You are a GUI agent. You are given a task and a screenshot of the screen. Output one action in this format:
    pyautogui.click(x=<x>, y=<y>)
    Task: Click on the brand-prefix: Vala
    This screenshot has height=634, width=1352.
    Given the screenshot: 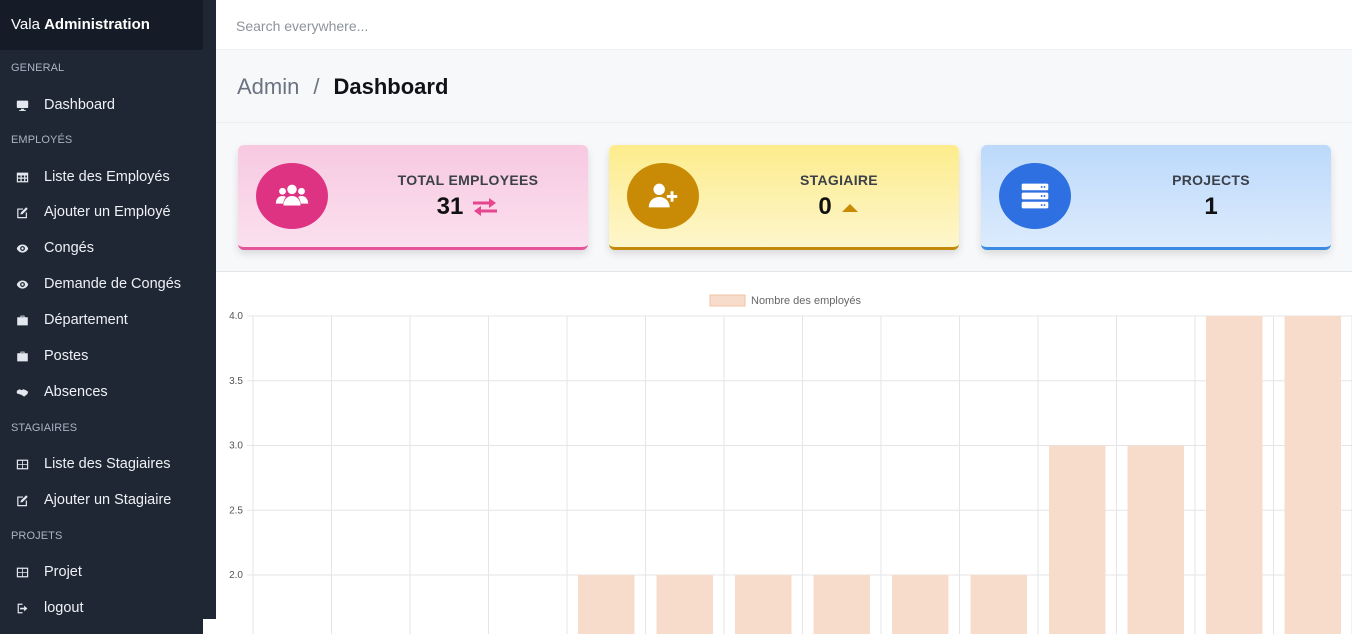 What is the action you would take?
    pyautogui.click(x=25, y=24)
    